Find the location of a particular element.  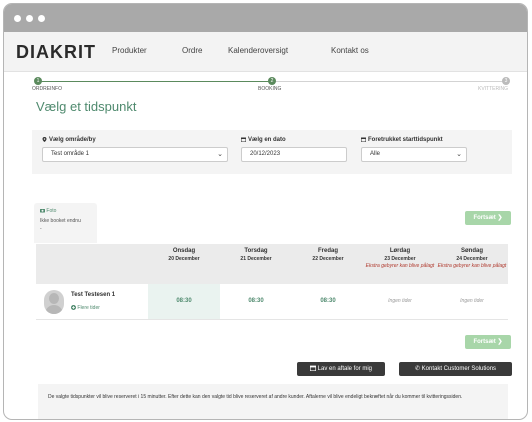

day-name: Fredag is located at coordinates (327, 251).